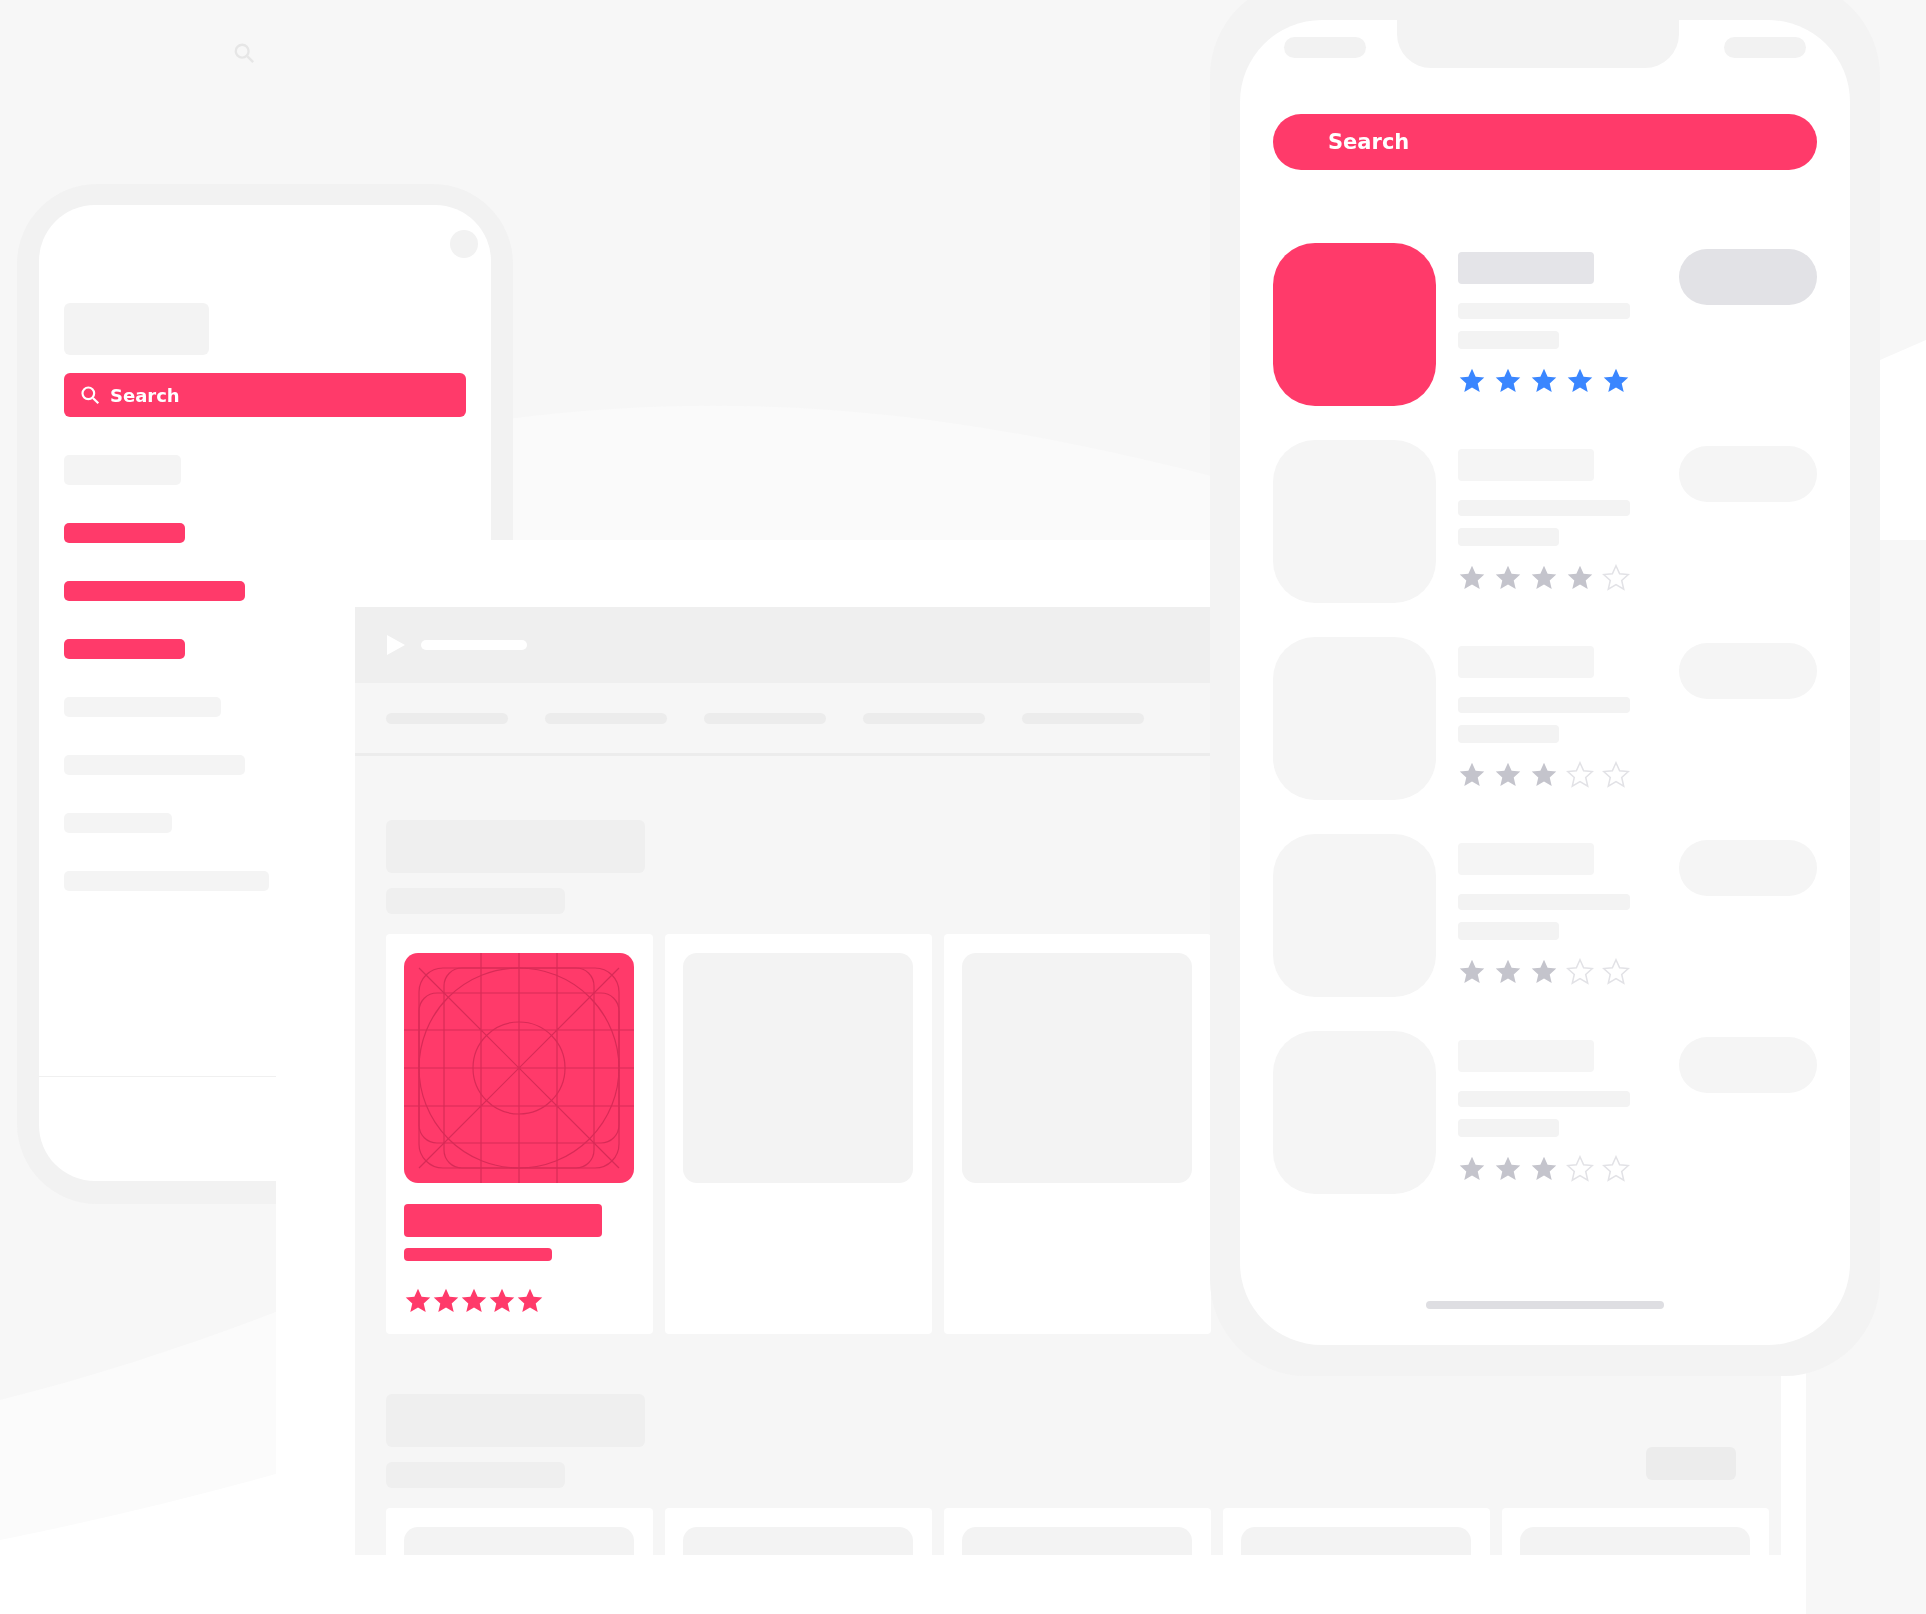  What do you see at coordinates (1748, 277) in the screenshot?
I see `get-button` at bounding box center [1748, 277].